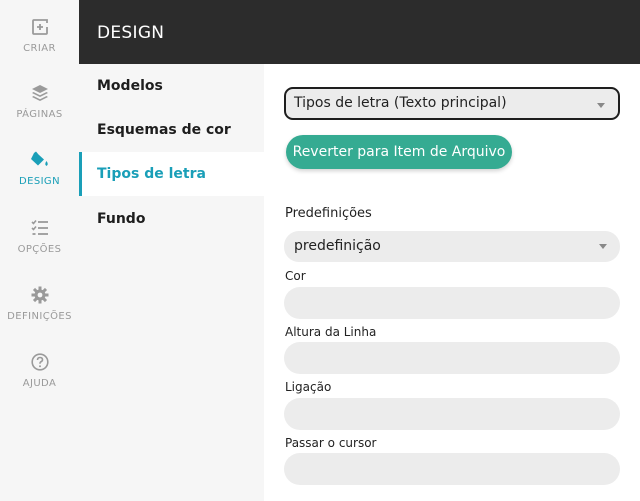 This screenshot has height=501, width=640. I want to click on color-label: Cor, so click(295, 276).